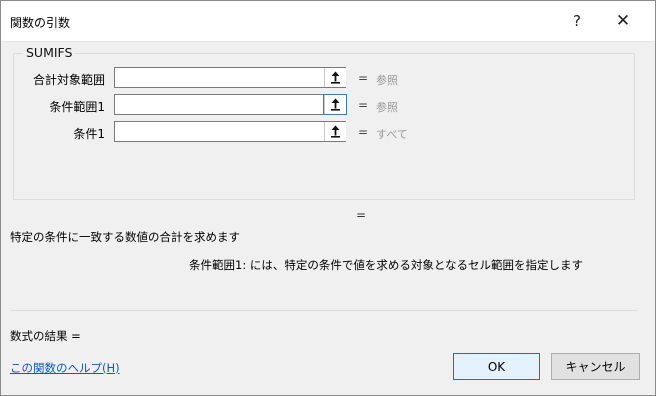 The width and height of the screenshot is (656, 396). Describe the element at coordinates (387, 107) in the screenshot. I see `arg-result-criteria-range1: 参照` at that location.